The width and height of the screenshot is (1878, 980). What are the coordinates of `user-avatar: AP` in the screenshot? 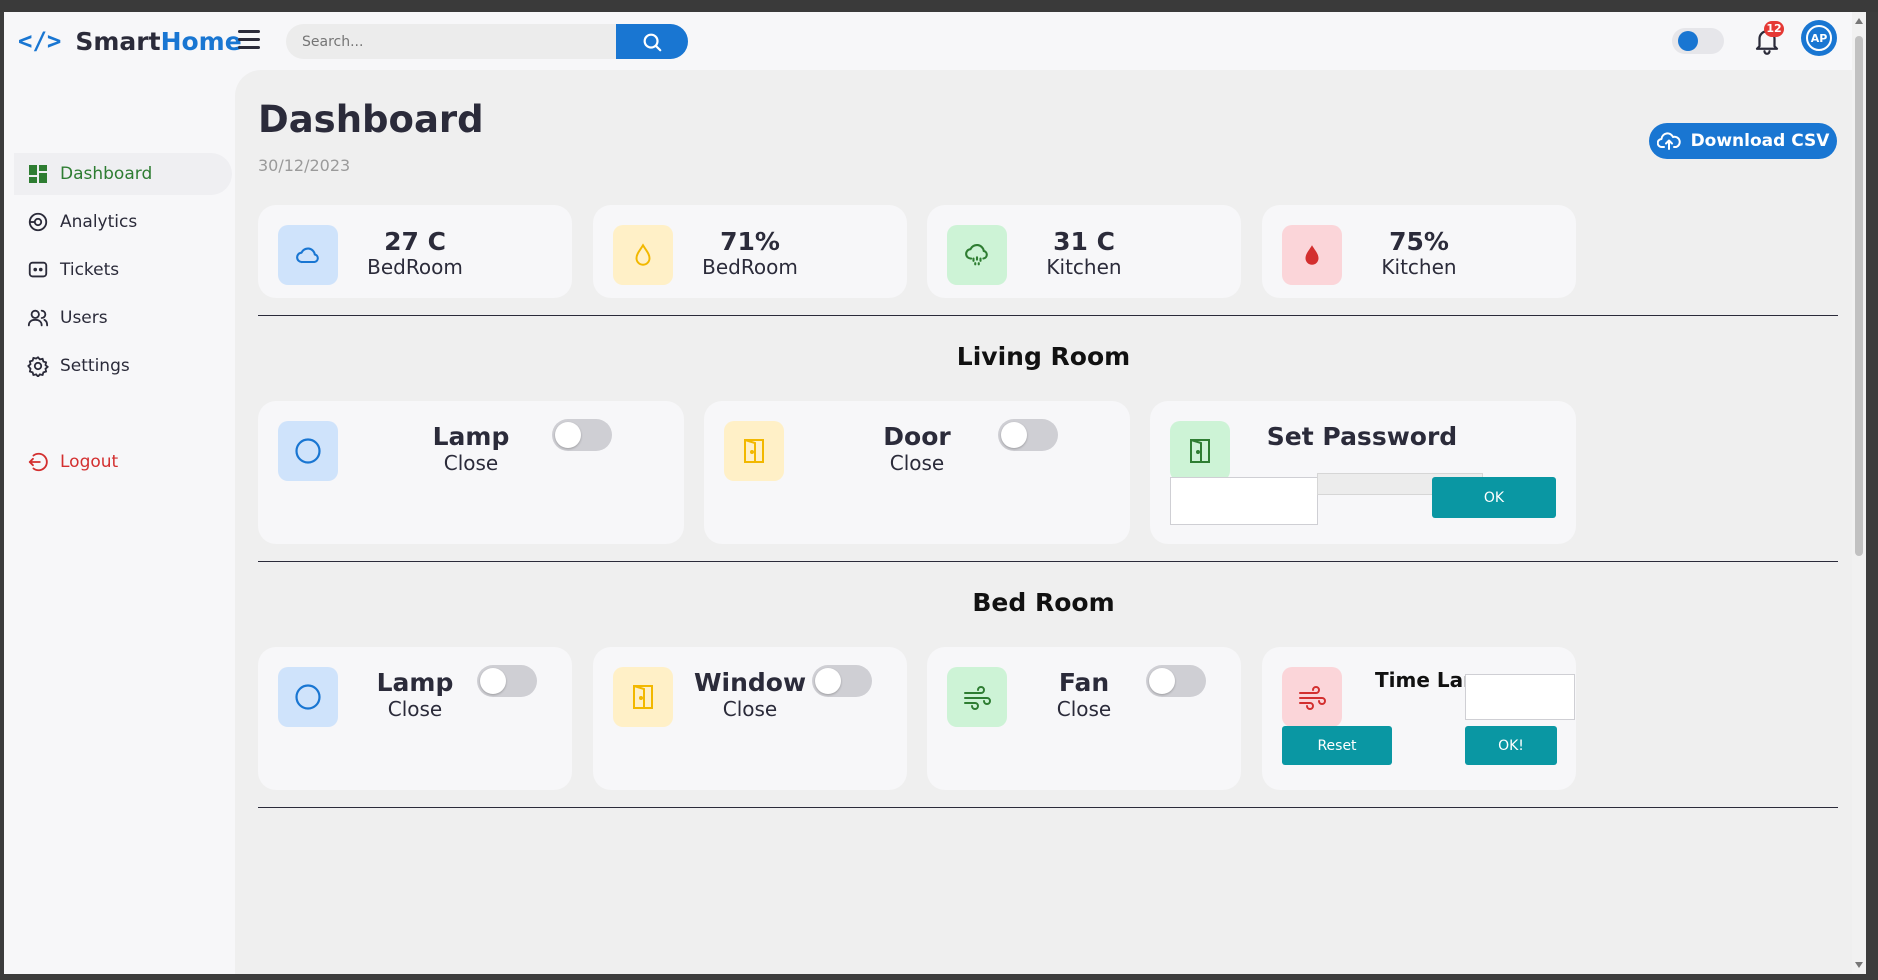 It's located at (1819, 38).